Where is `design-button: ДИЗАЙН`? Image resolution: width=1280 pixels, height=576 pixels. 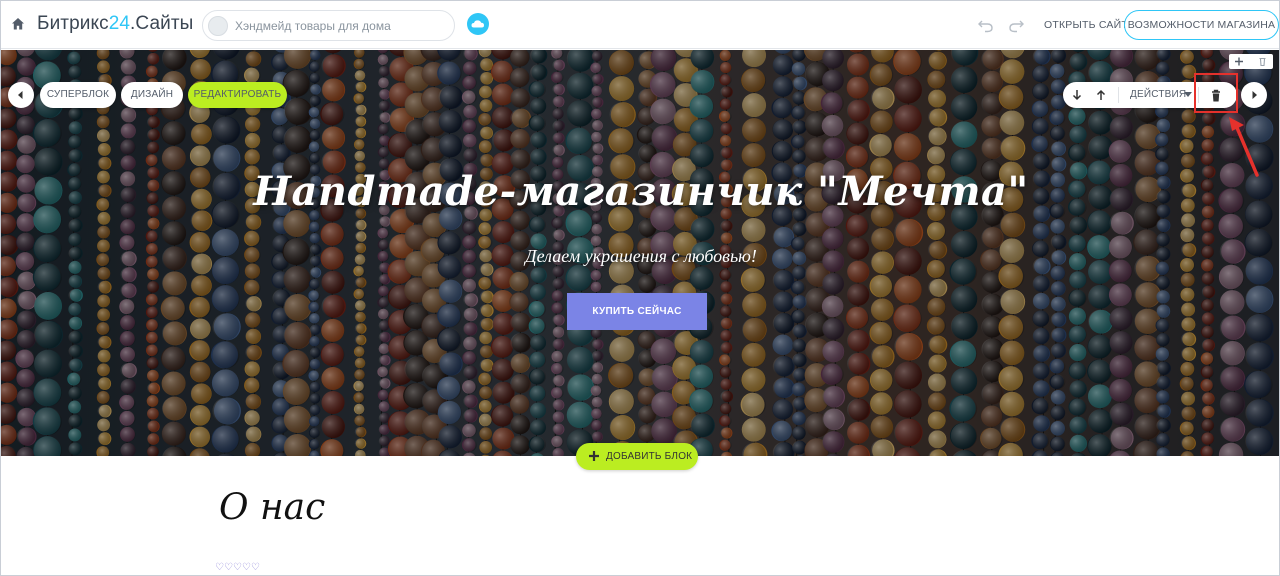
design-button: ДИЗАЙН is located at coordinates (152, 95).